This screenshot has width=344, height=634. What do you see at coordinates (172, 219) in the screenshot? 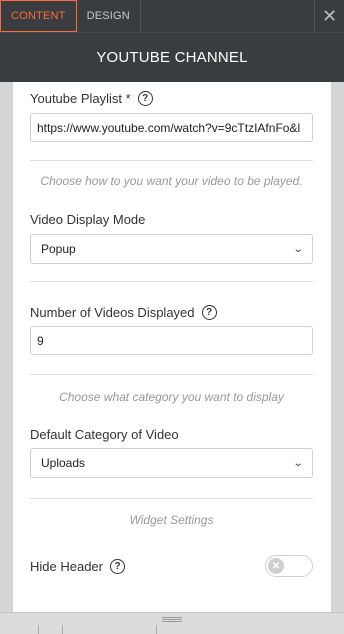
I see `display-mode-label-row: Video Display Mode` at bounding box center [172, 219].